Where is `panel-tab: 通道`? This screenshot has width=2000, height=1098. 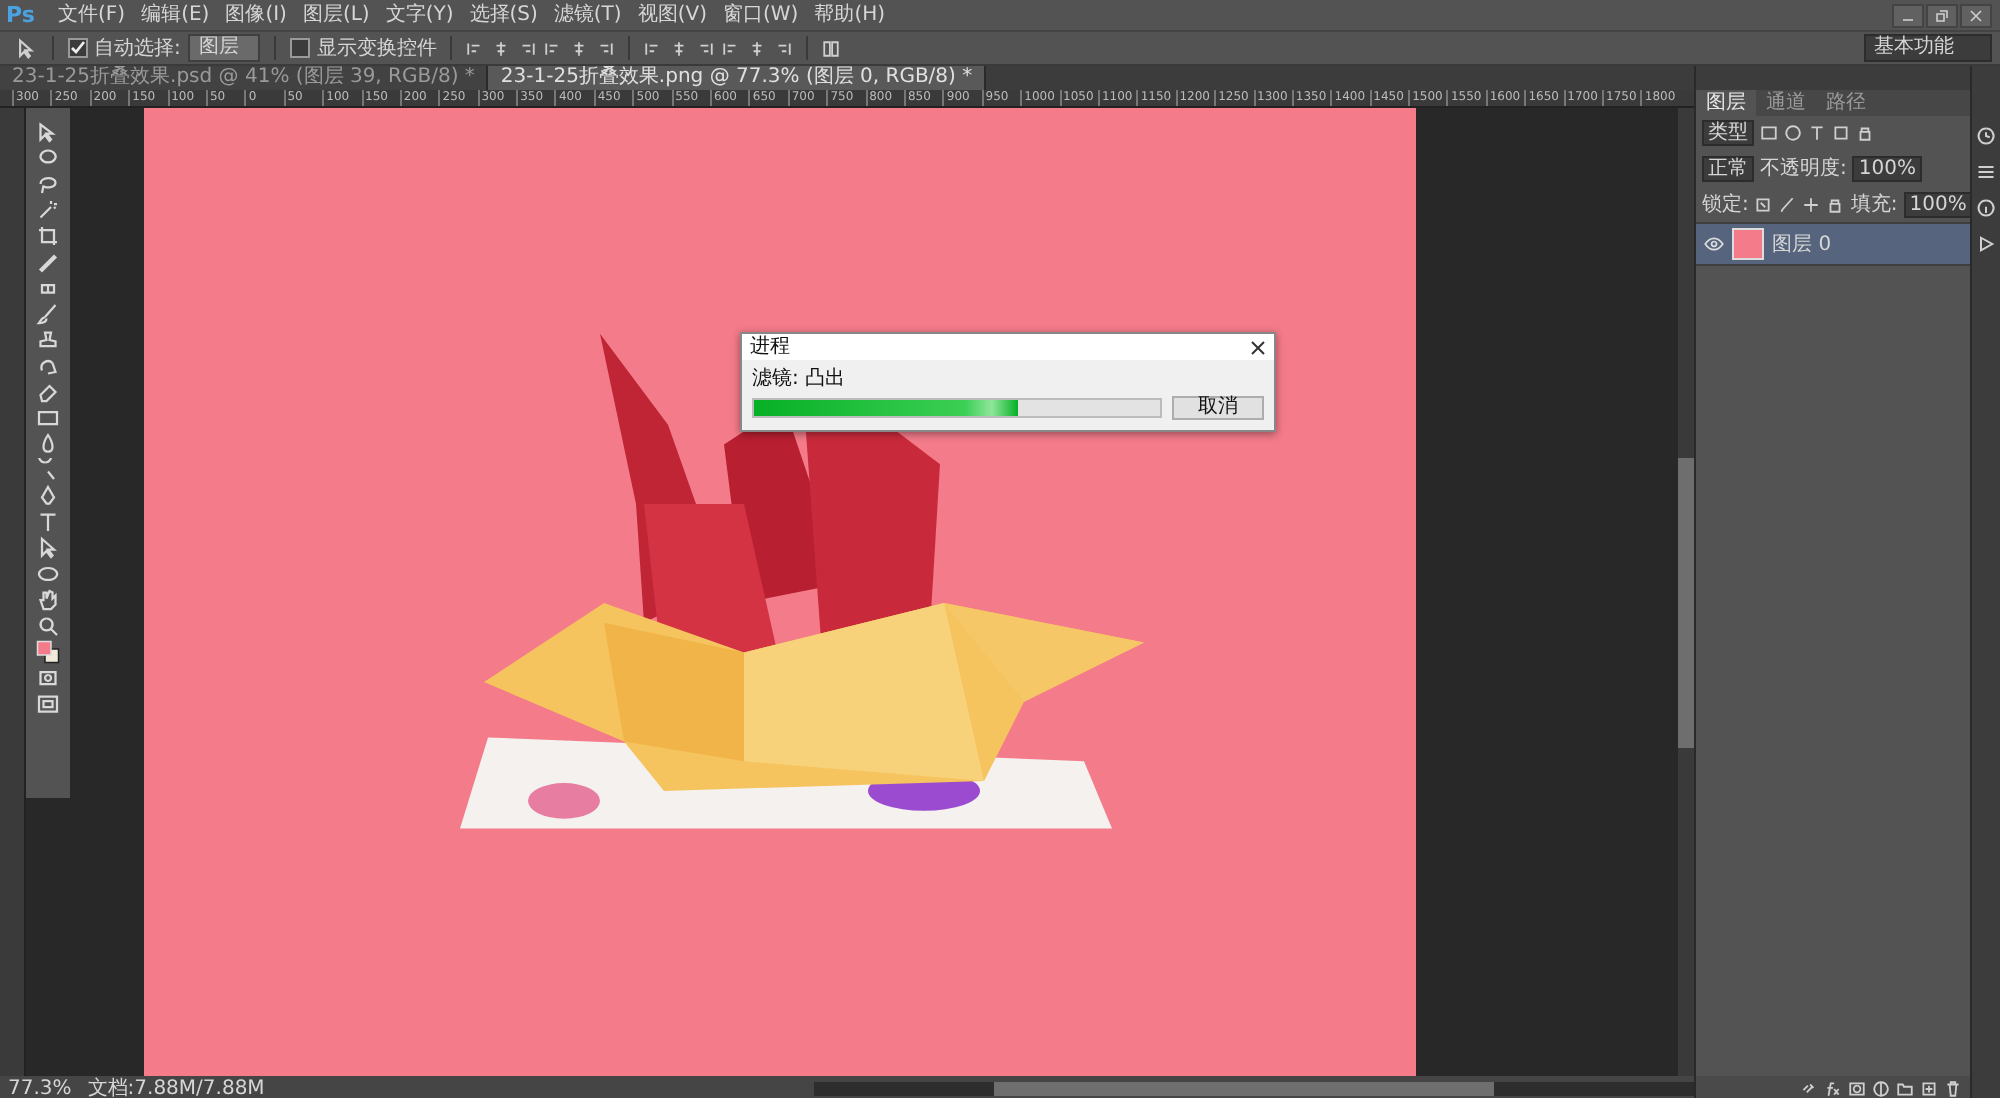
panel-tab: 通道 is located at coordinates (1786, 103).